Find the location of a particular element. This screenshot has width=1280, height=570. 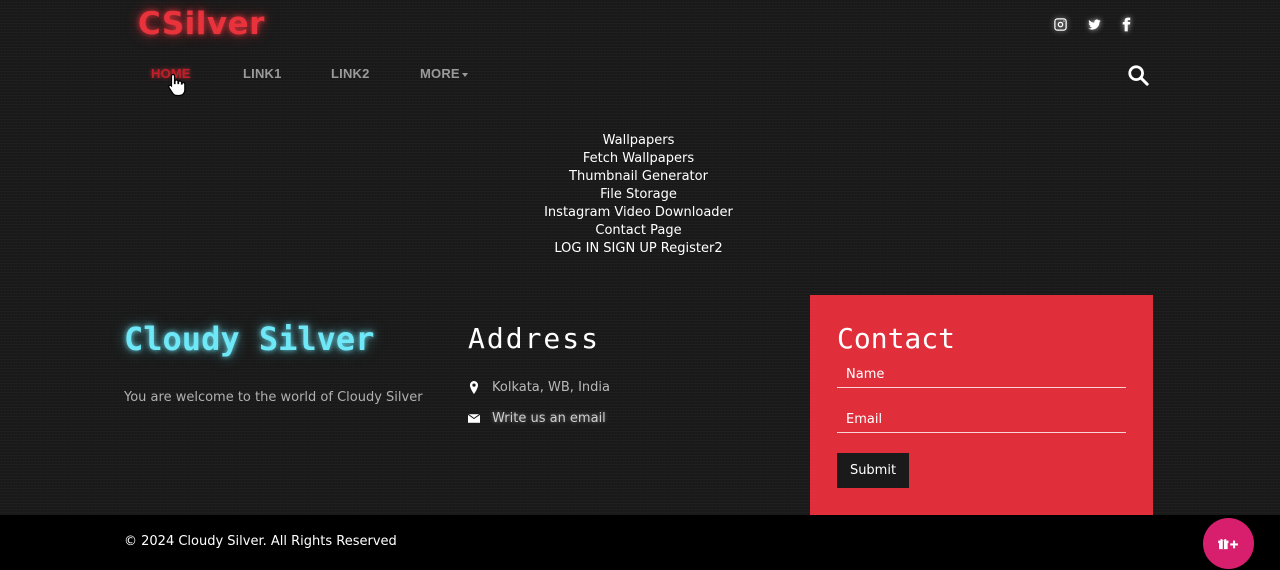

address-heading: Address is located at coordinates (534, 338).